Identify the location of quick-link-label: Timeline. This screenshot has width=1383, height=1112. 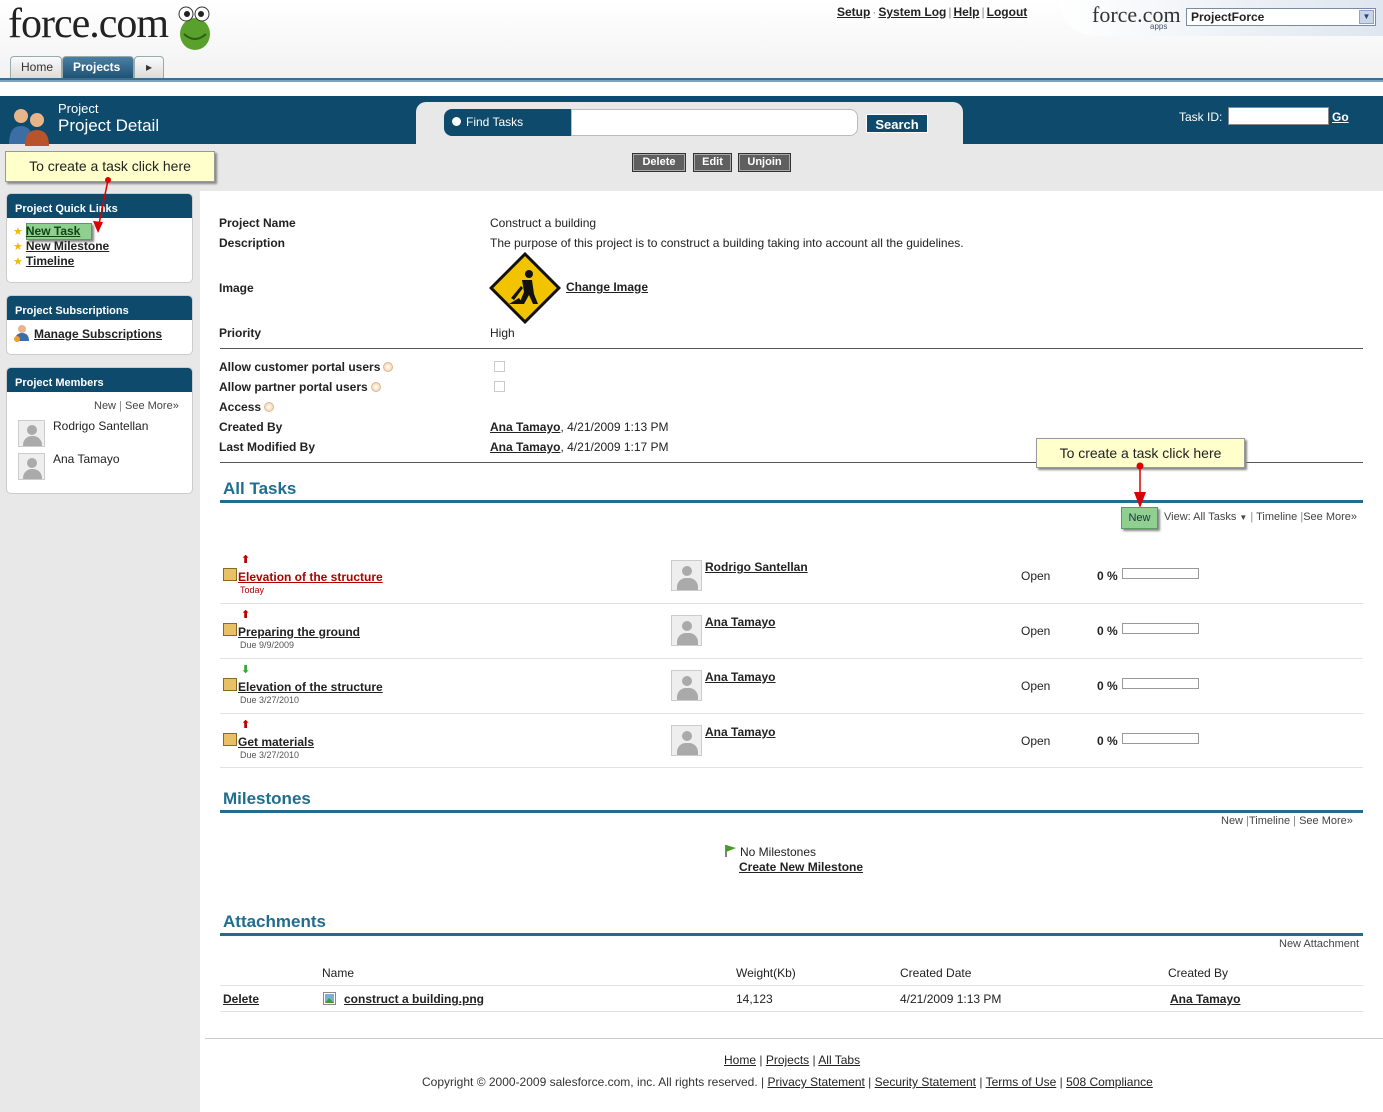
(50, 261).